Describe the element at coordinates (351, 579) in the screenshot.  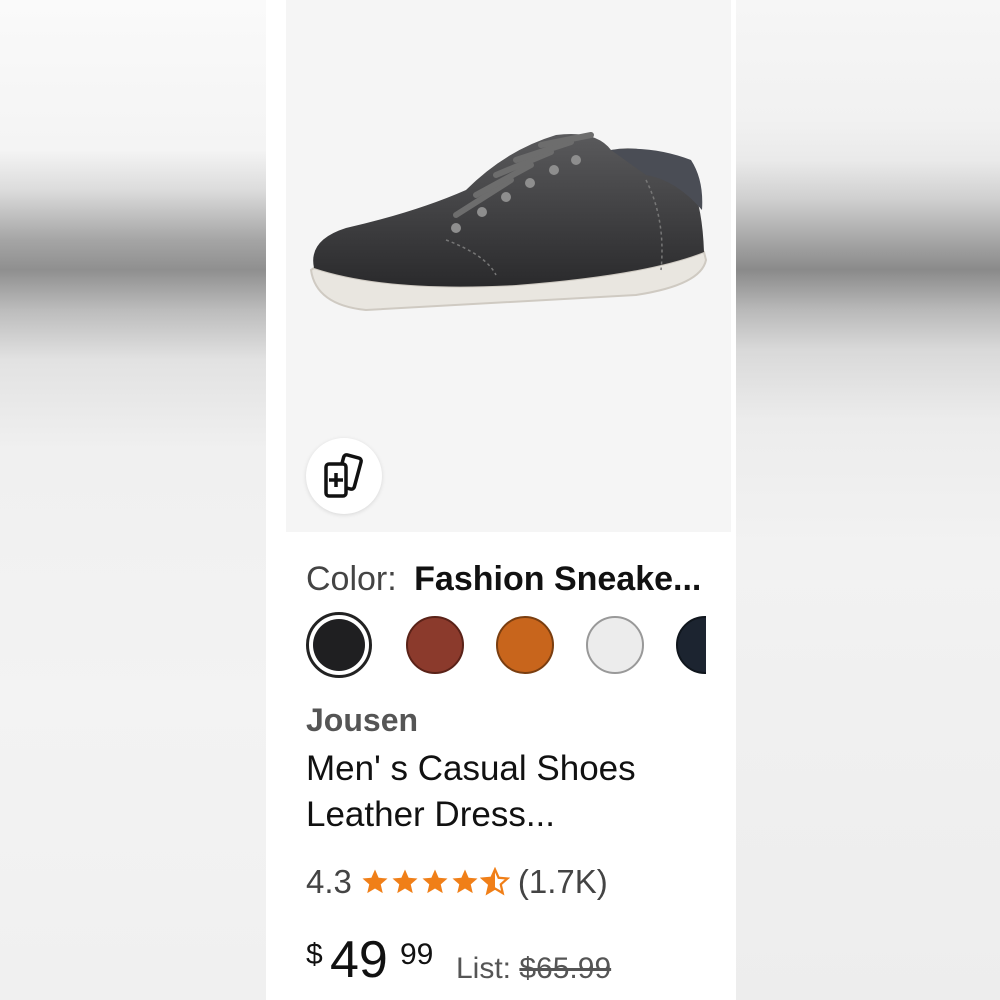
I see `color-label: Color:` at that location.